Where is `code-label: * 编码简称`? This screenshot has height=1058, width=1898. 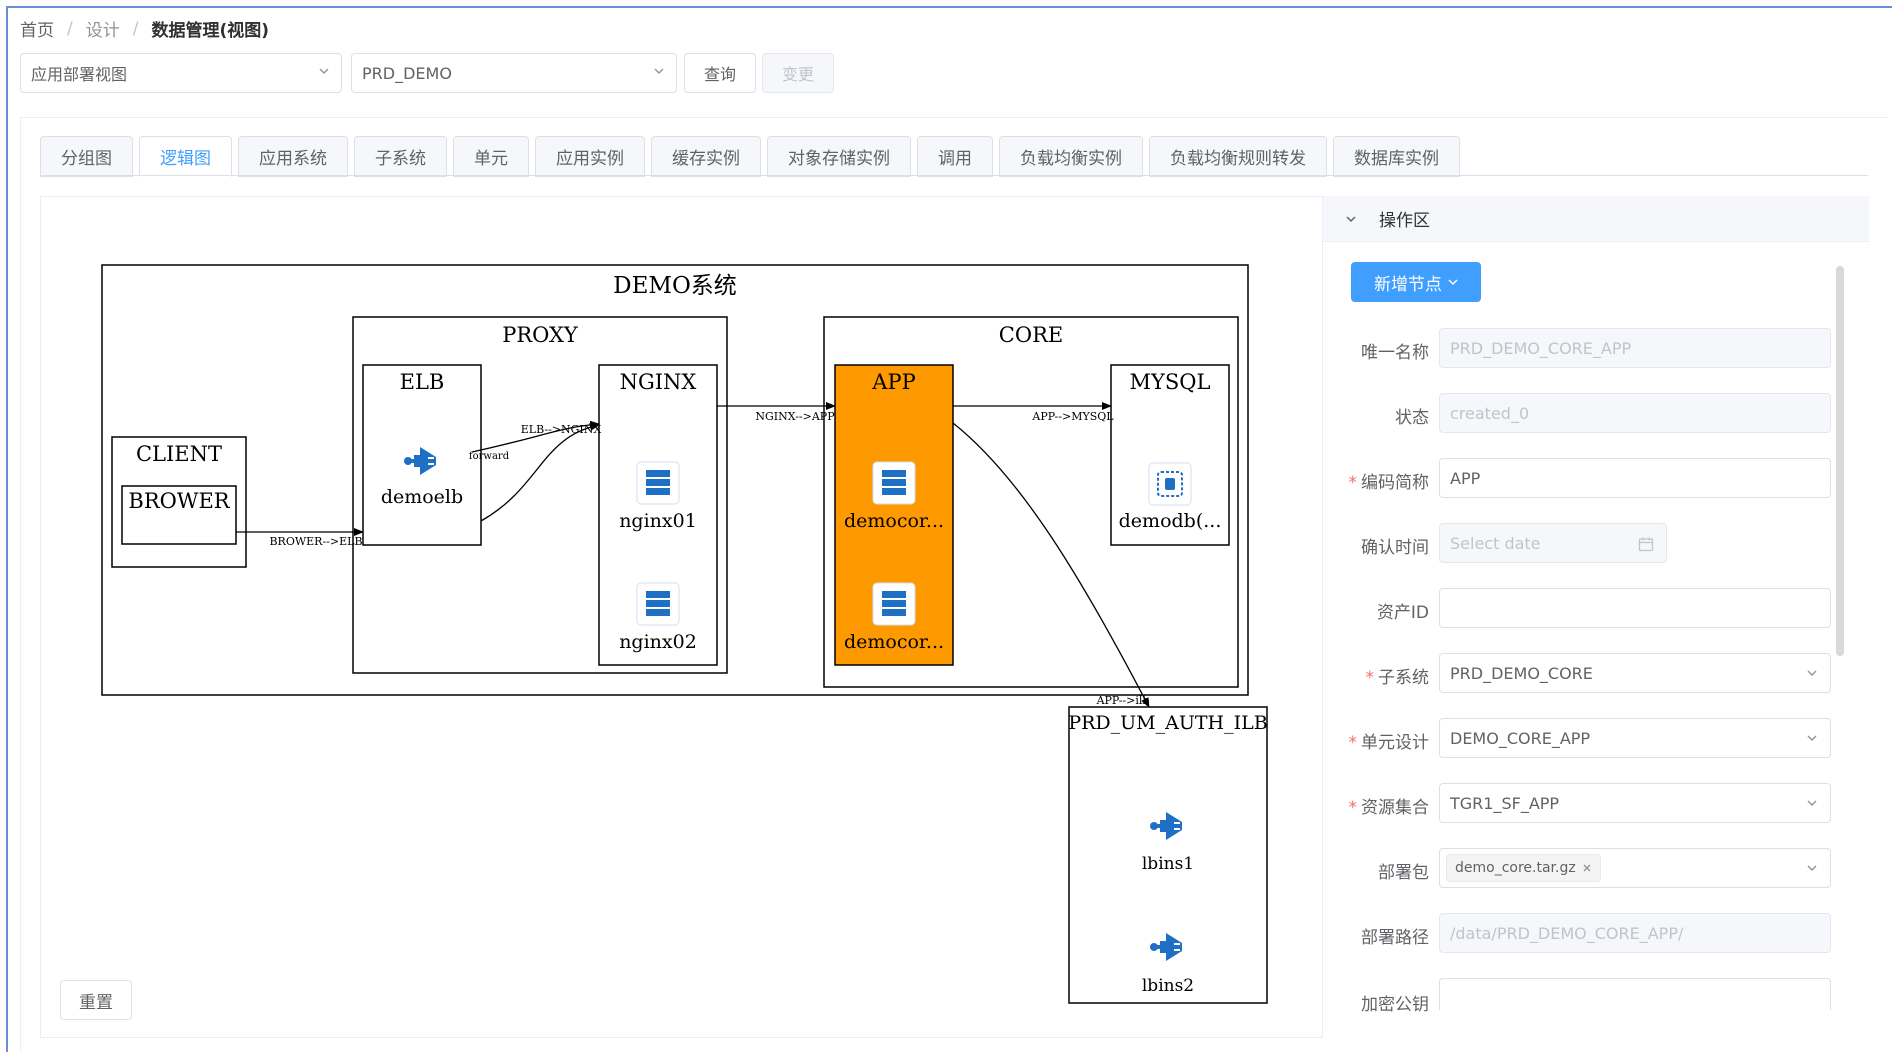
code-label: * 编码简称 is located at coordinates (1389, 480).